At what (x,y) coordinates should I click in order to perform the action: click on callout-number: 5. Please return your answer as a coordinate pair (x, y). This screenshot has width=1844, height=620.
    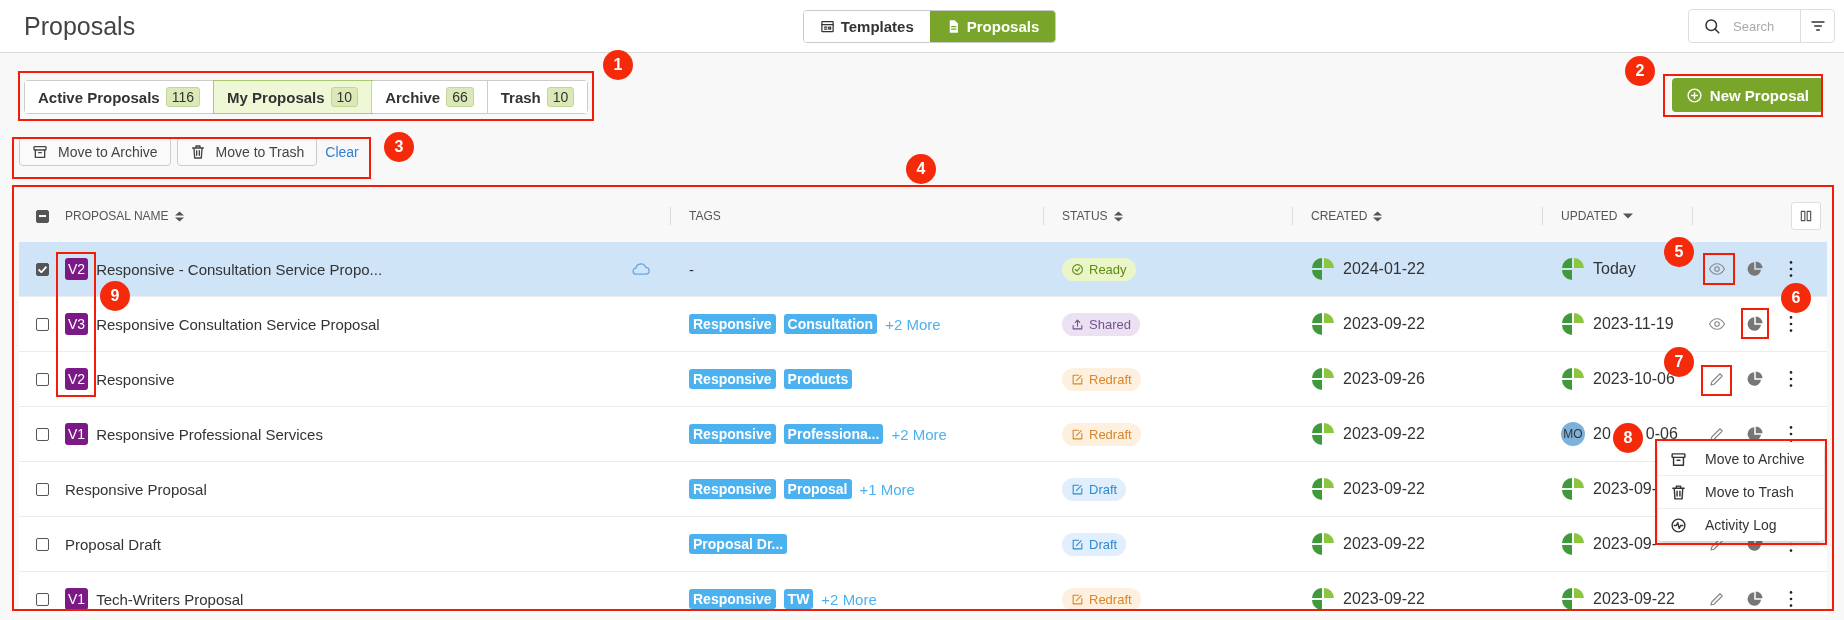
    Looking at the image, I should click on (1679, 252).